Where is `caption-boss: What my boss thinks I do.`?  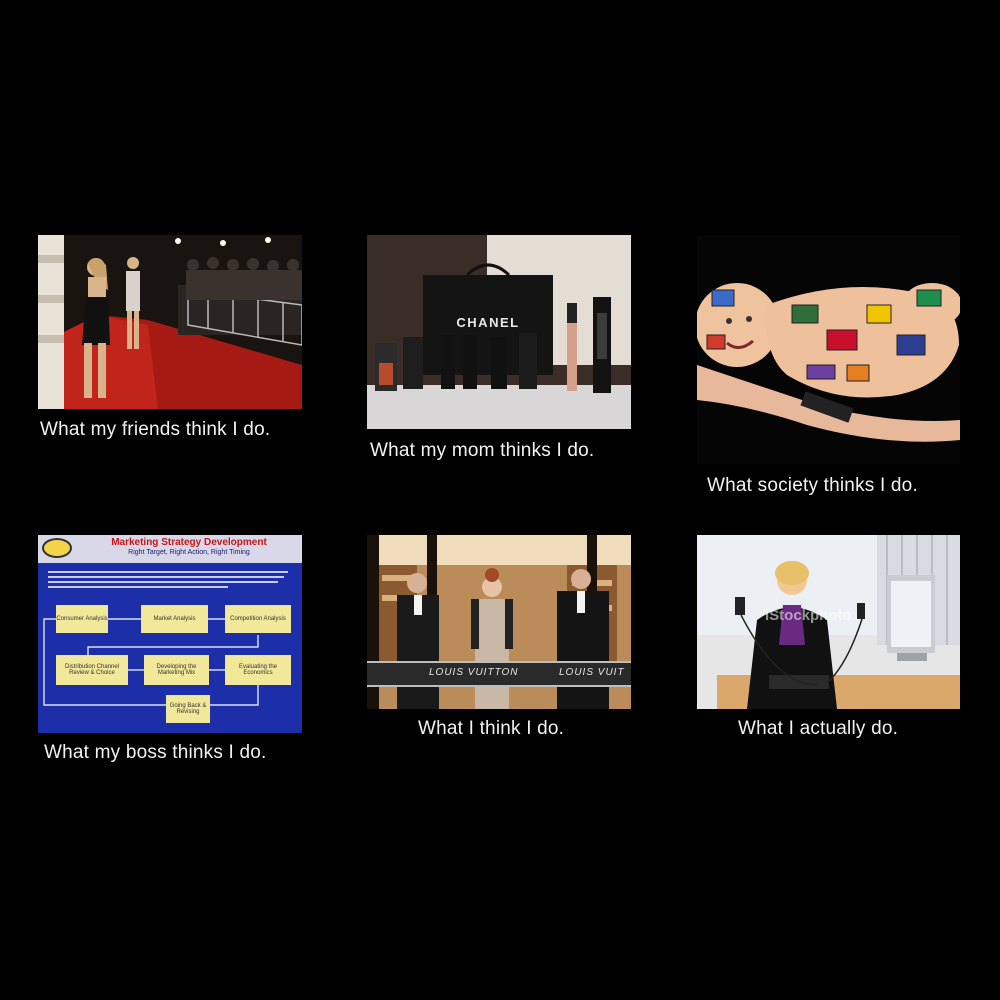 caption-boss: What my boss thinks I do. is located at coordinates (155, 752).